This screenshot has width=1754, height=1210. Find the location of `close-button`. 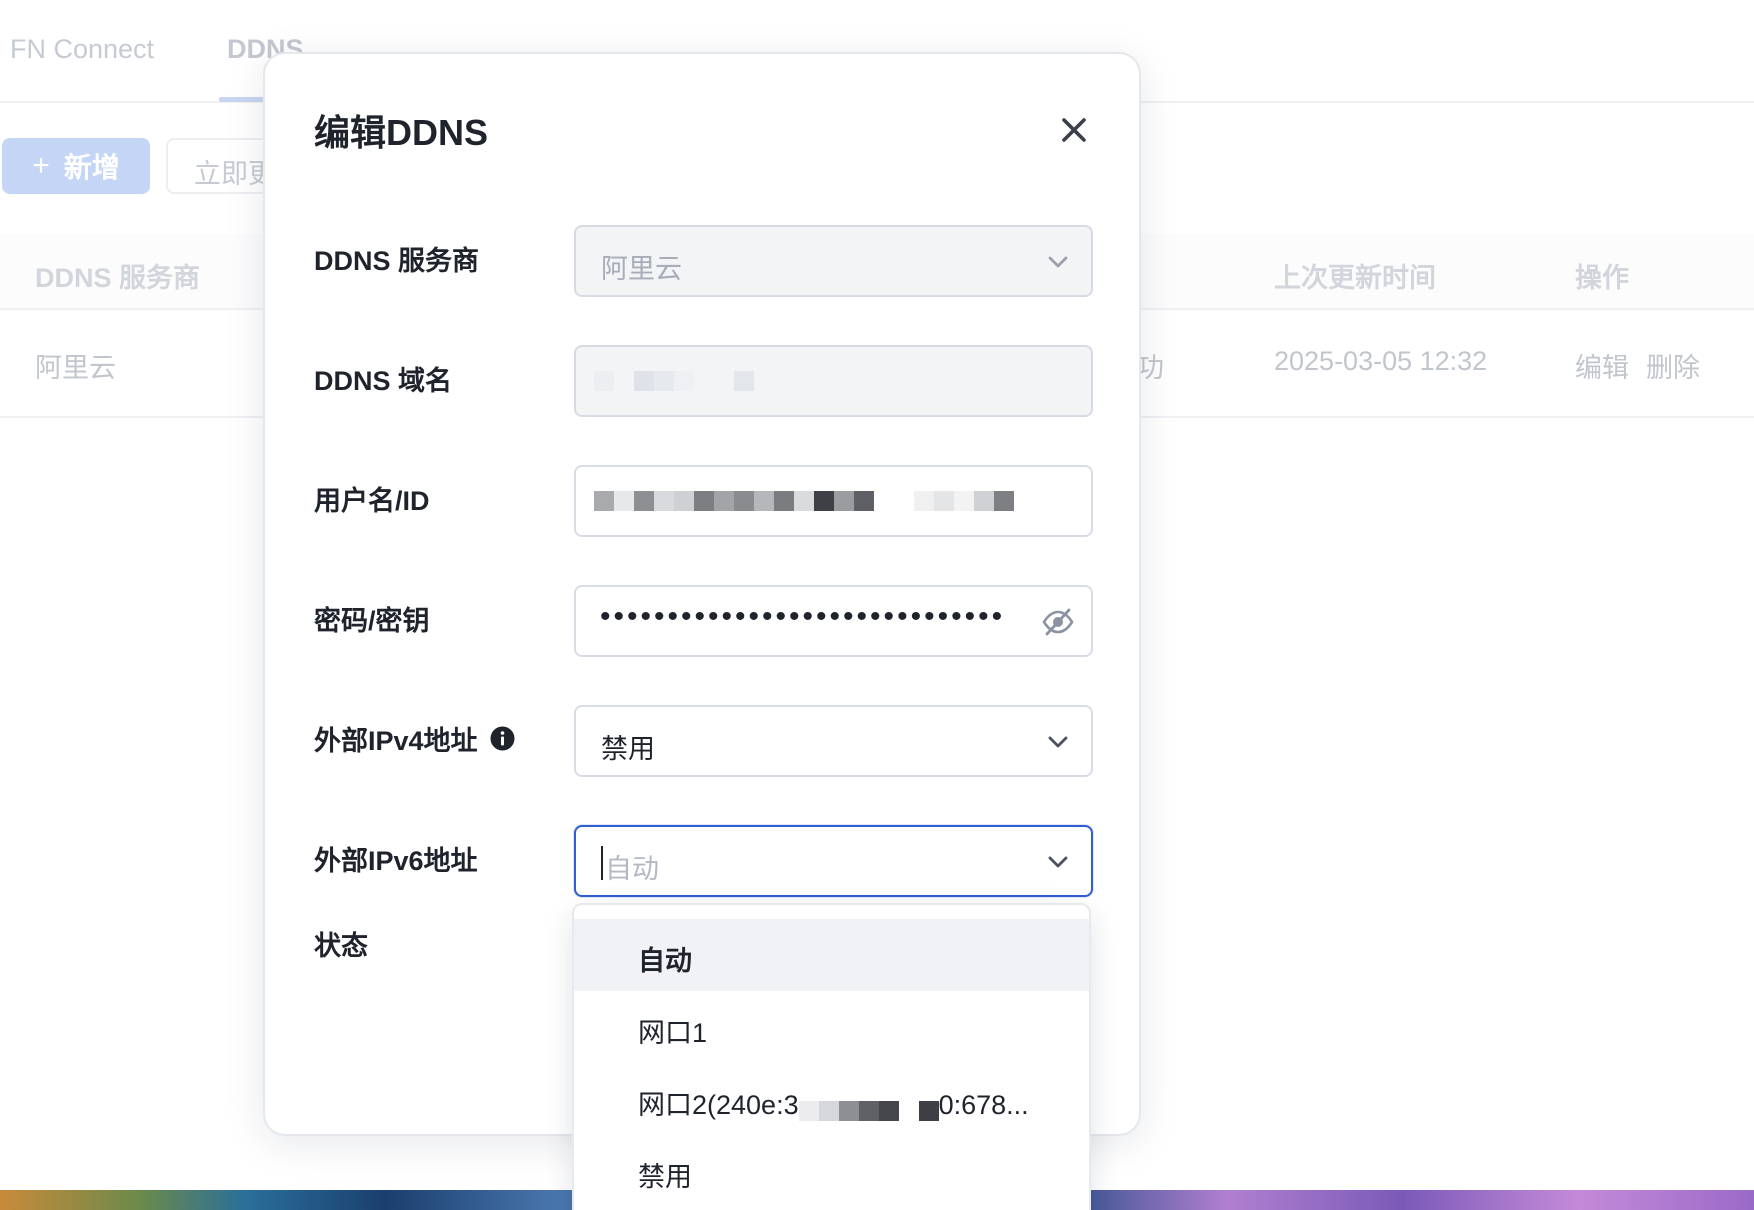

close-button is located at coordinates (1074, 130).